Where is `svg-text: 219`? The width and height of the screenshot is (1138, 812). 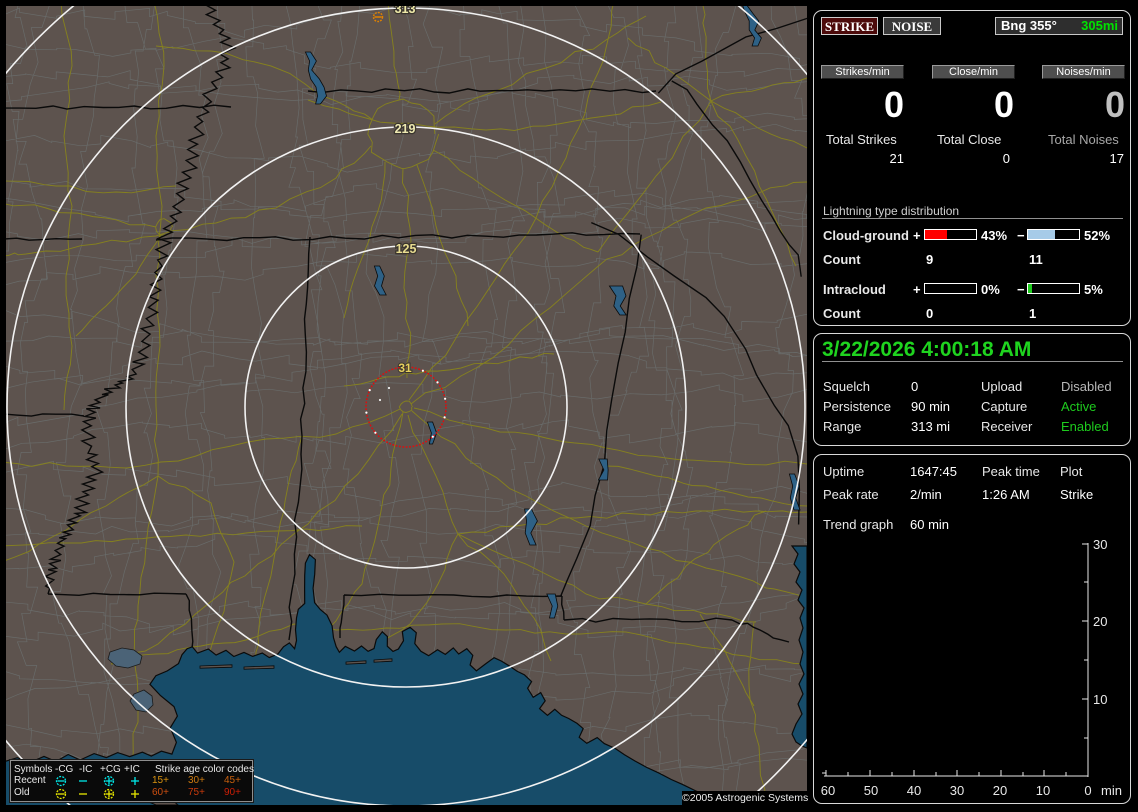 svg-text: 219 is located at coordinates (405, 129).